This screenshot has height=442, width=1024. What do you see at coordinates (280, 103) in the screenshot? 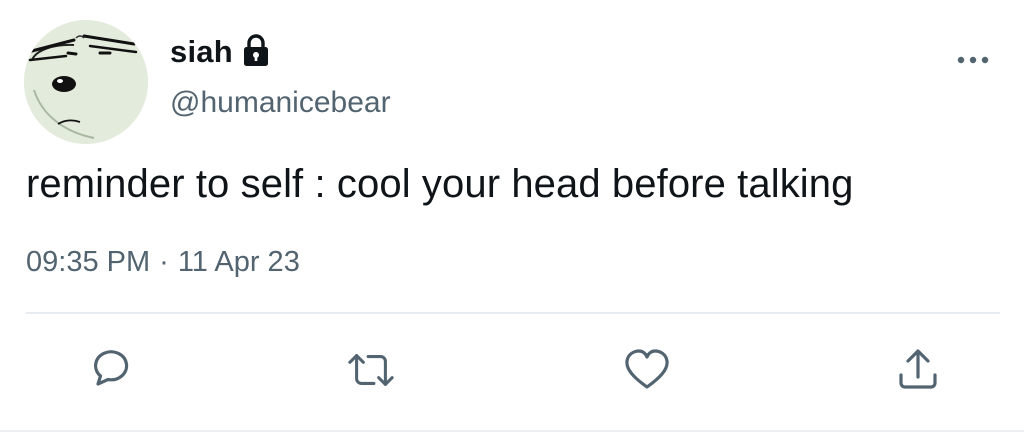
I see `user-handle: @humanicebear` at bounding box center [280, 103].